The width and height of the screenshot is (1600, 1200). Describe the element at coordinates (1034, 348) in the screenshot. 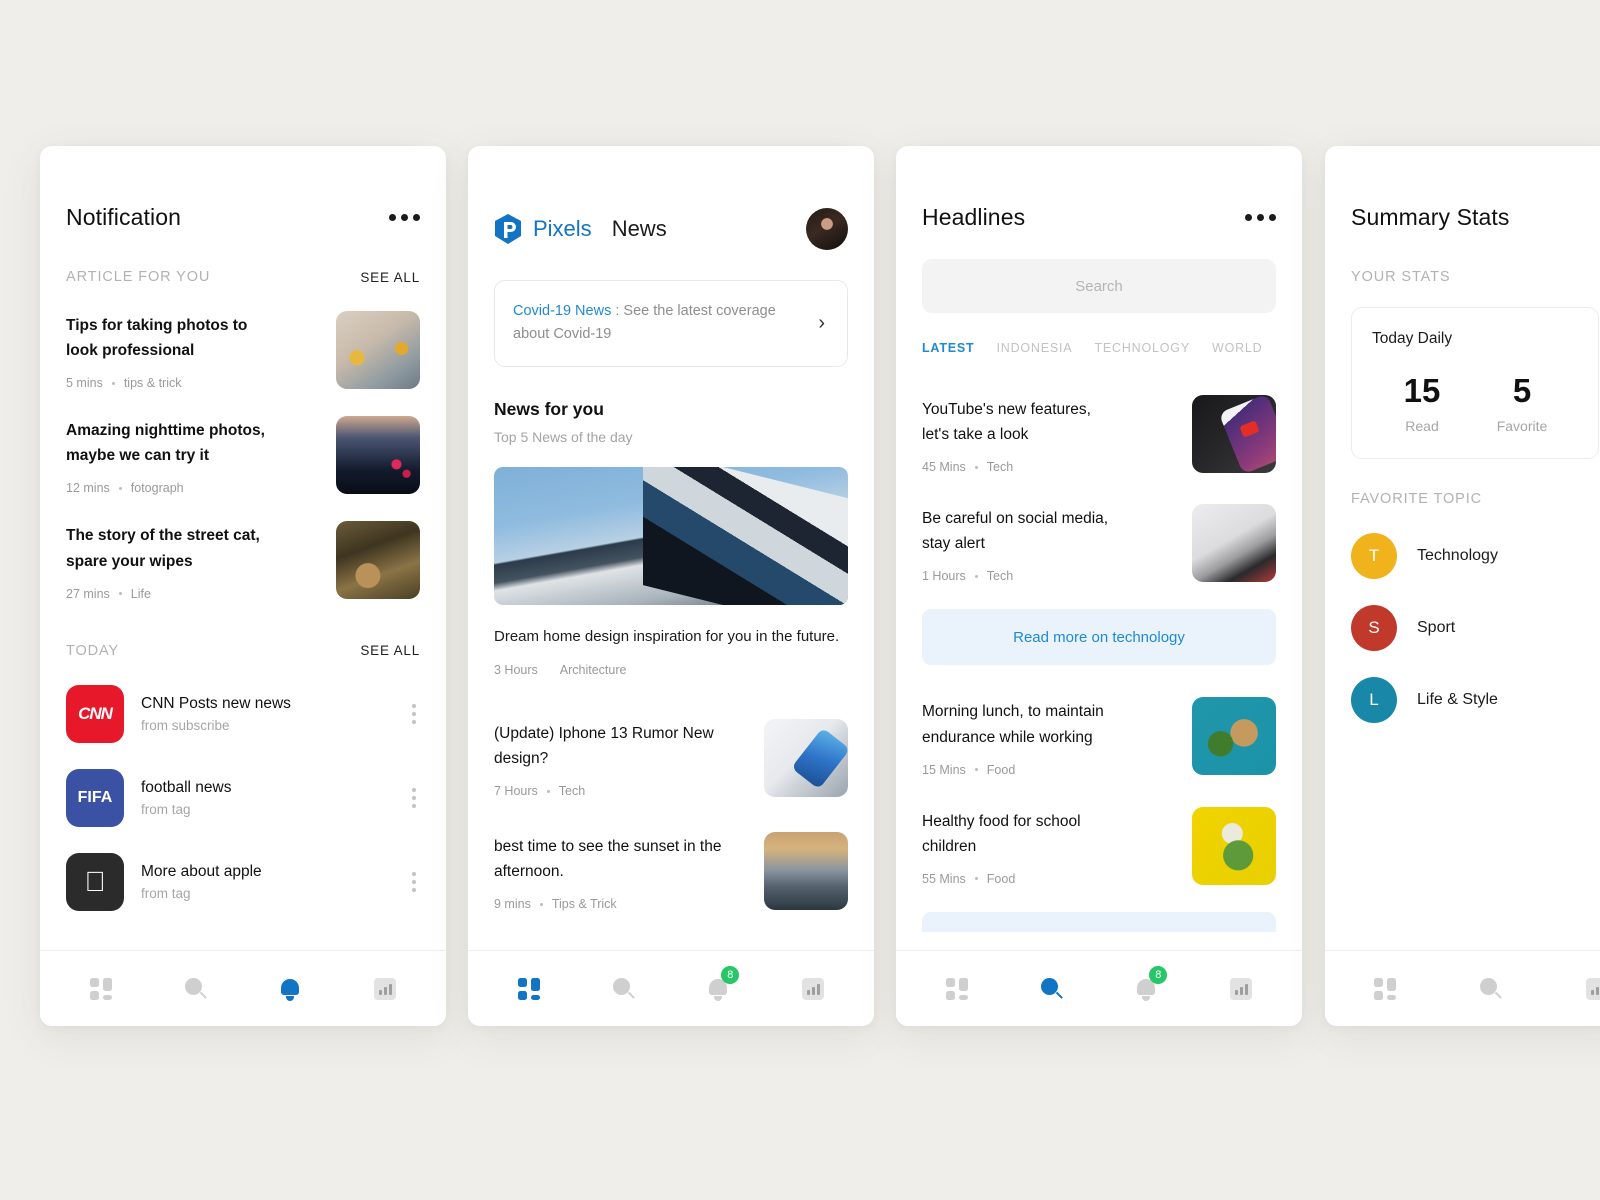

I see `tab-indonesia: INDONESIA` at that location.